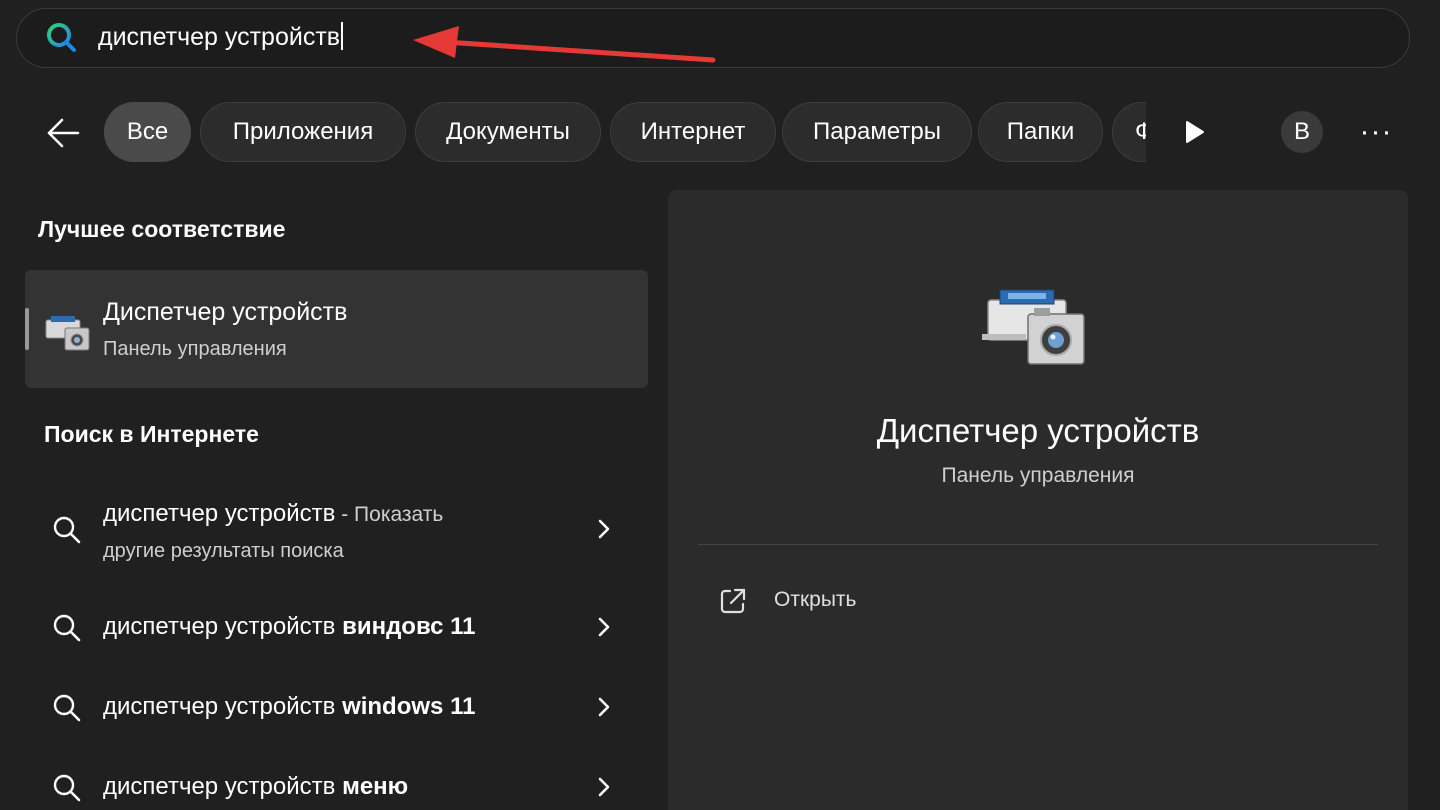  Describe the element at coordinates (147, 132) in the screenshot. I see `chip-all: Все` at that location.